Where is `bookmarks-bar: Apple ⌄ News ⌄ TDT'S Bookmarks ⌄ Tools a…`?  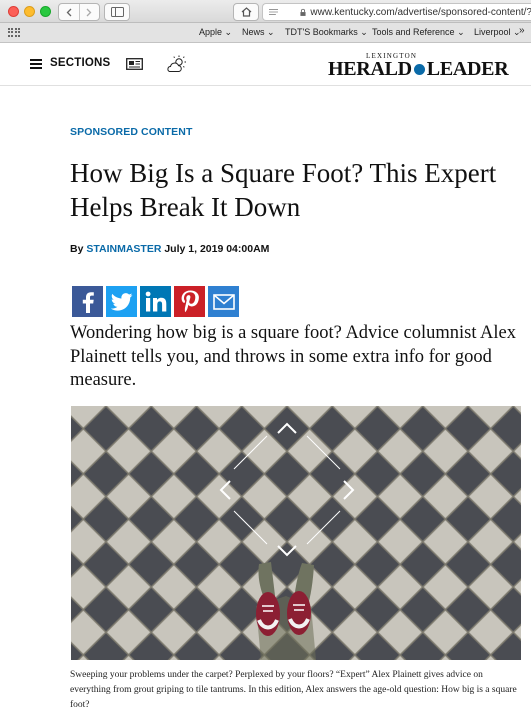
bookmarks-bar: Apple ⌄ News ⌄ TDT'S Bookmarks ⌄ Tools a… is located at coordinates (265, 33).